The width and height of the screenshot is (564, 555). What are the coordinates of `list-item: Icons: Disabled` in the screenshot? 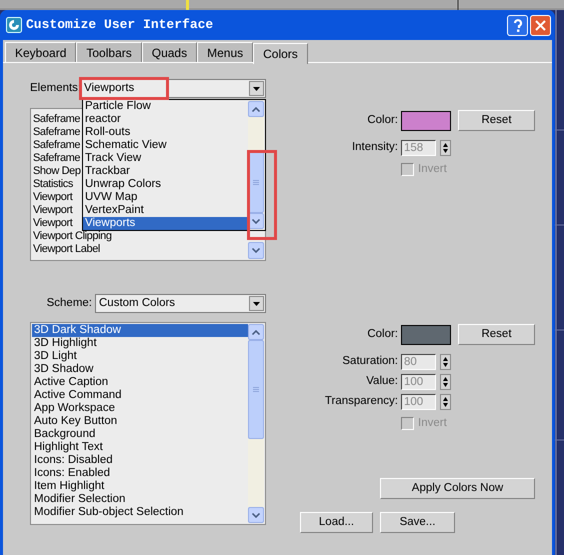 It's located at (140, 460).